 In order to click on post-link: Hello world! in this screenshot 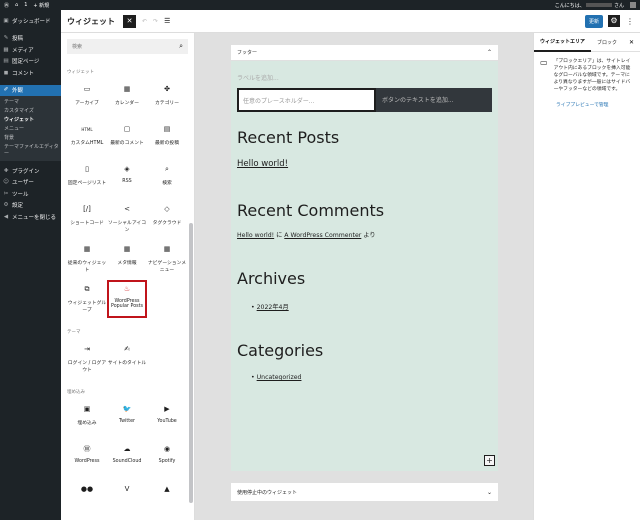, I will do `click(262, 164)`.